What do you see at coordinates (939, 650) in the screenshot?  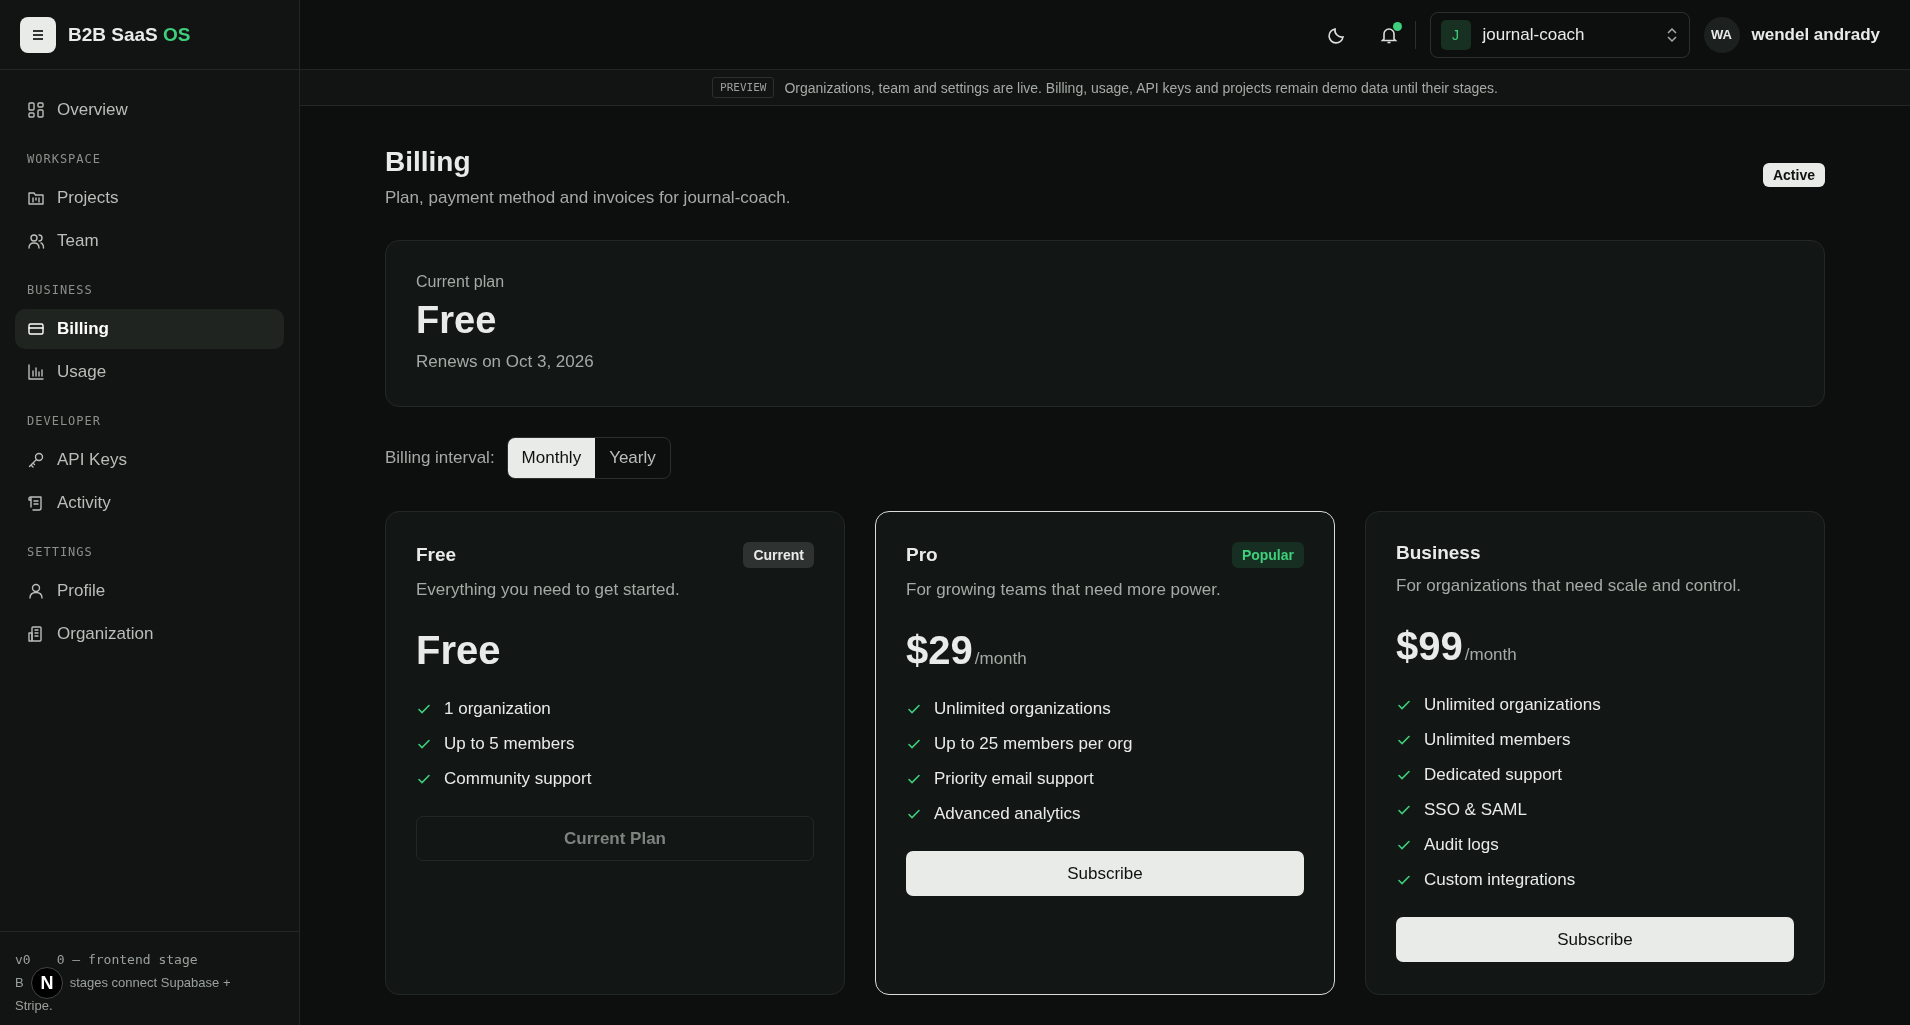 I see `plan-price: $29` at bounding box center [939, 650].